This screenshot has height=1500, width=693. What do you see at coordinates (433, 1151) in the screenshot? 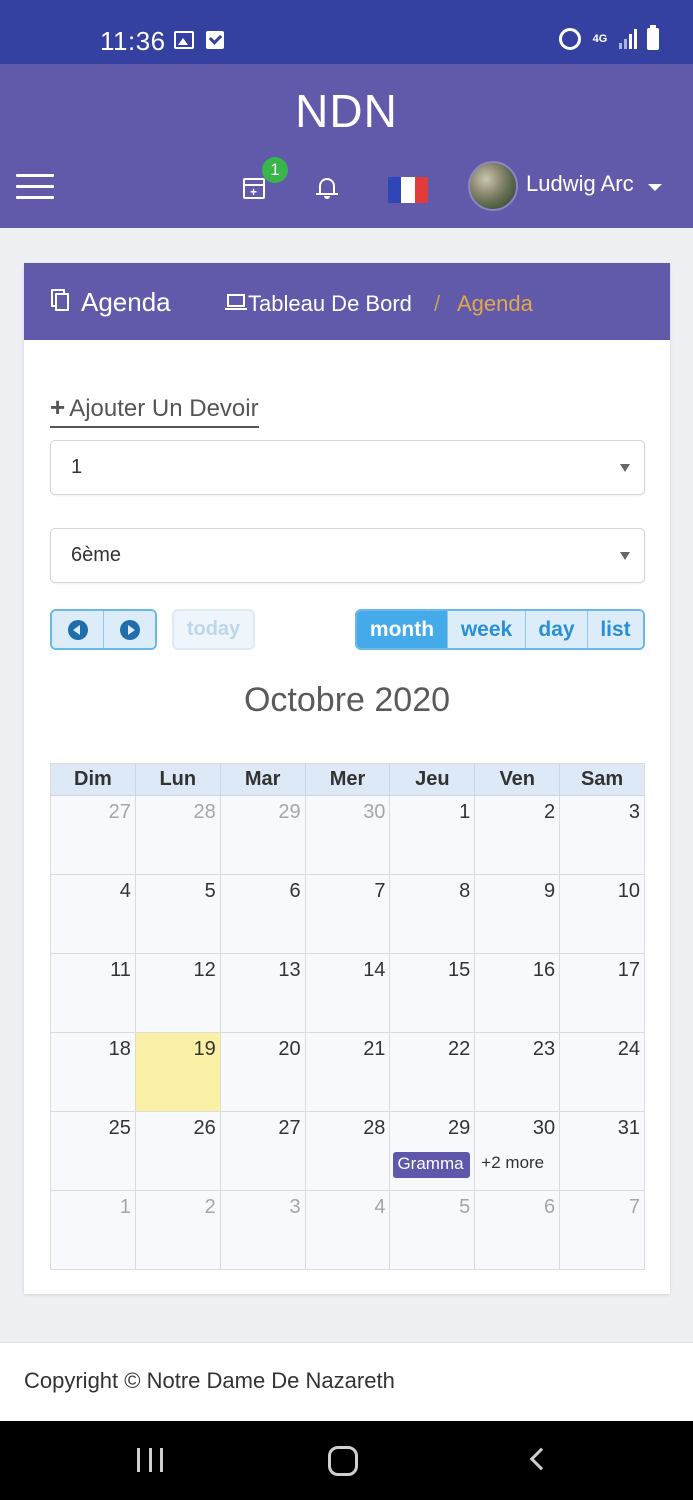
I see `calendar-day: 29 Gramma` at bounding box center [433, 1151].